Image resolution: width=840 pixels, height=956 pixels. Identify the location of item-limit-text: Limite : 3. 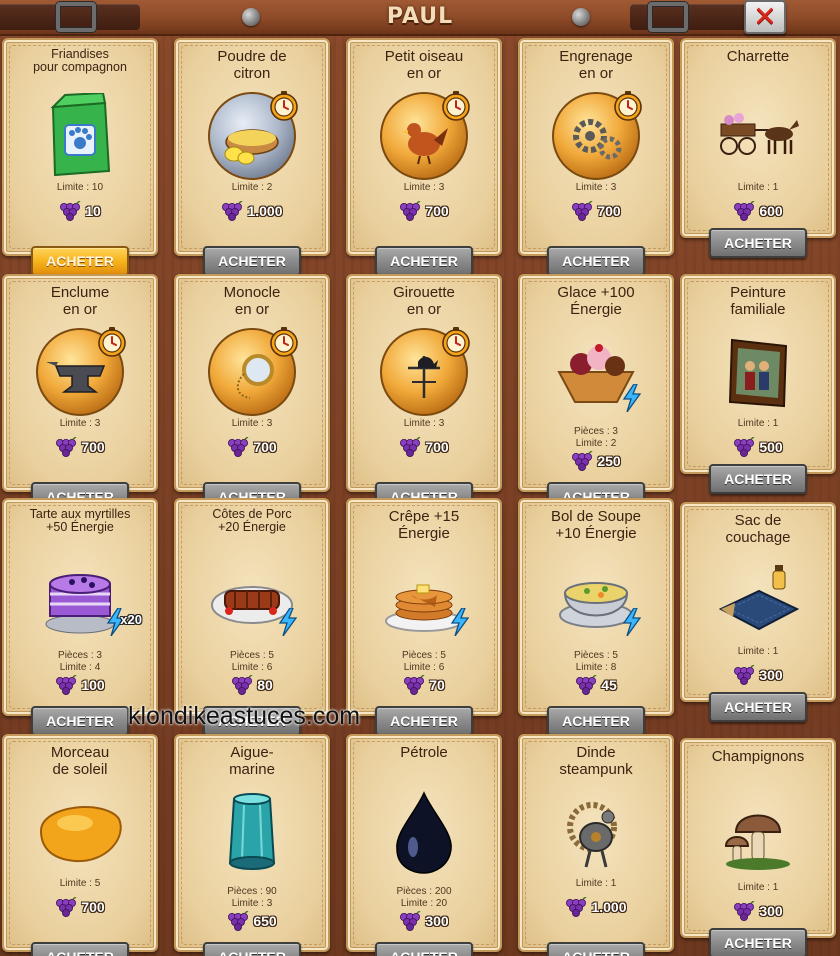
(424, 423).